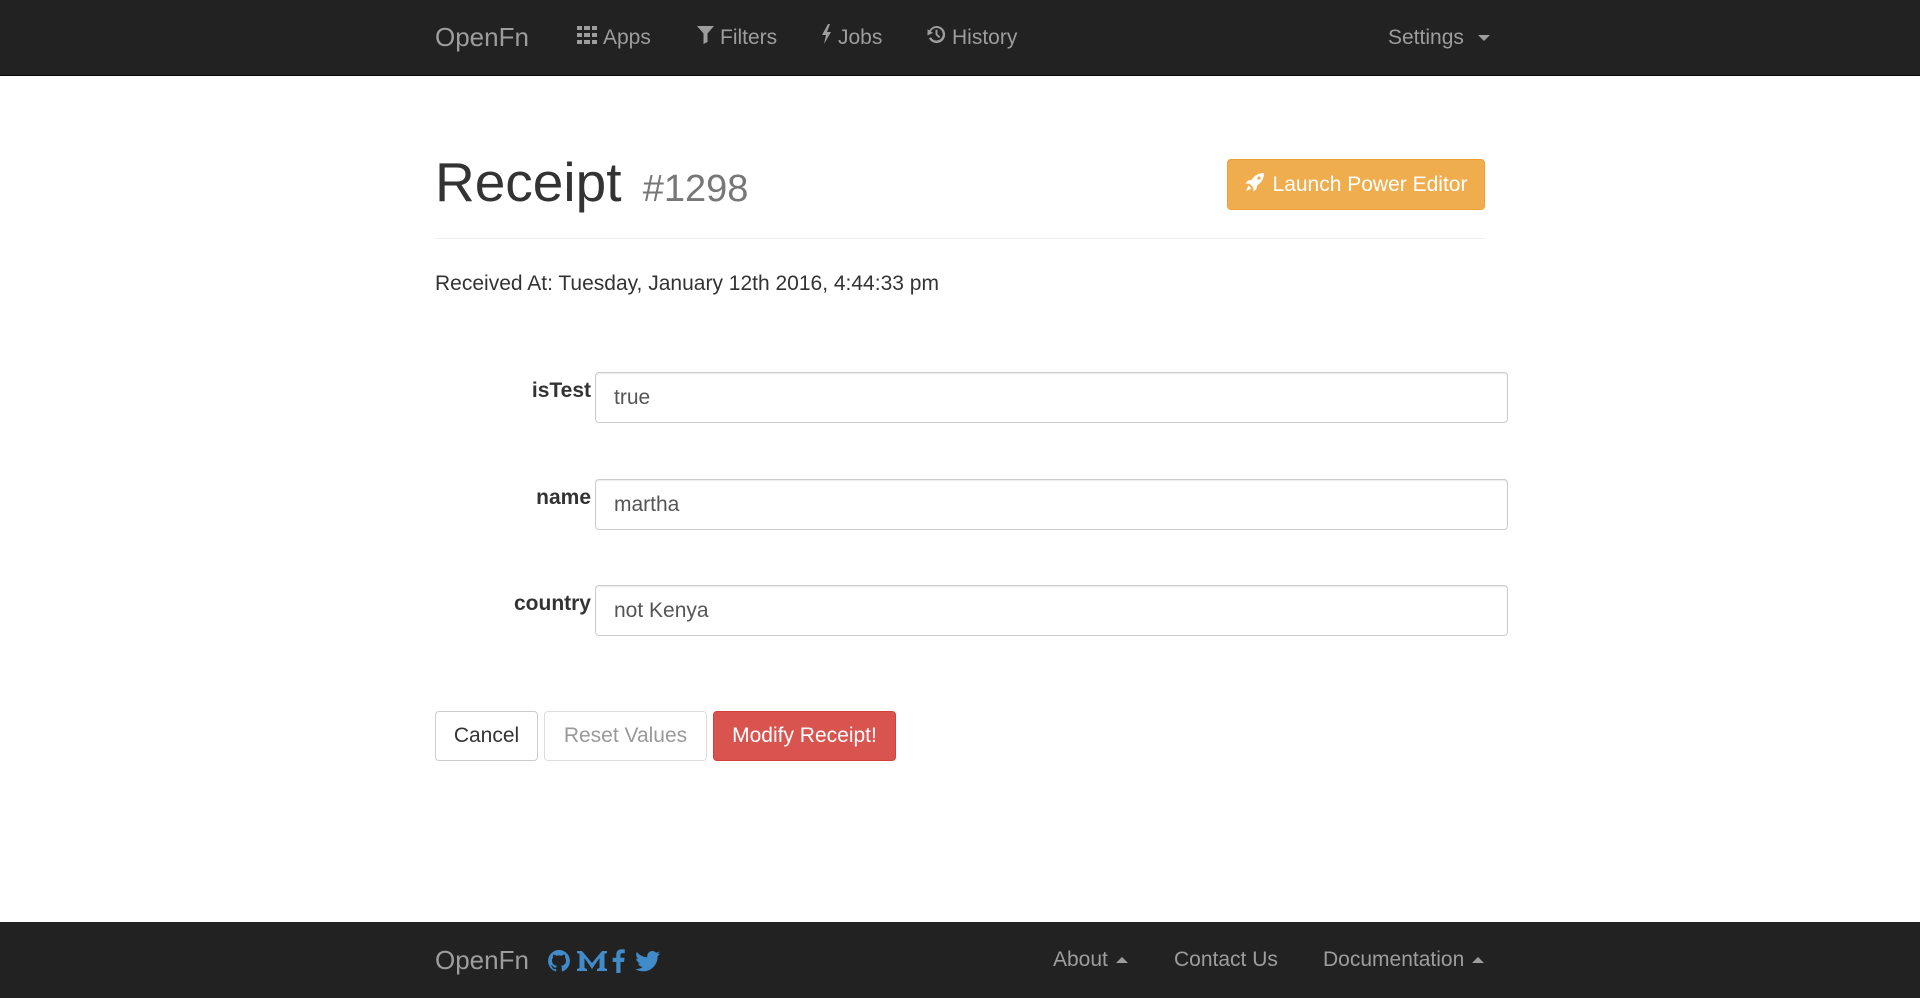 Image resolution: width=1920 pixels, height=998 pixels. What do you see at coordinates (587, 38) in the screenshot?
I see `grid-icon` at bounding box center [587, 38].